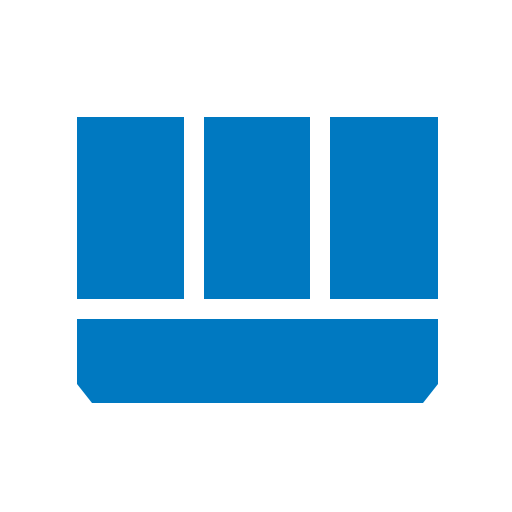  Describe the element at coordinates (130, 208) in the screenshot. I see `upper-panel-left` at that location.